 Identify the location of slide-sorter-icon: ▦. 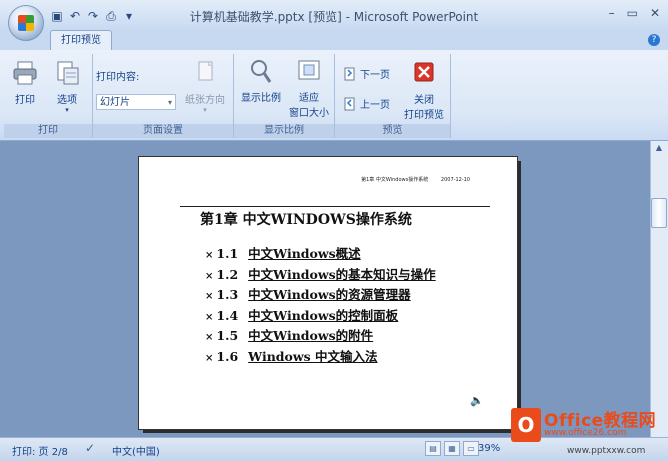
(452, 448).